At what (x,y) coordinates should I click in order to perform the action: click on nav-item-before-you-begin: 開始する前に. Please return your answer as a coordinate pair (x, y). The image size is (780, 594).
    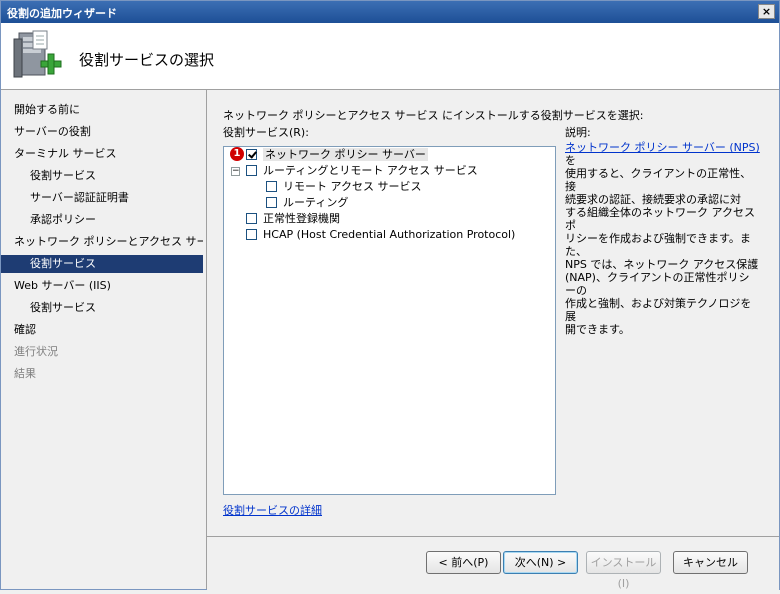
    Looking at the image, I should click on (102, 110).